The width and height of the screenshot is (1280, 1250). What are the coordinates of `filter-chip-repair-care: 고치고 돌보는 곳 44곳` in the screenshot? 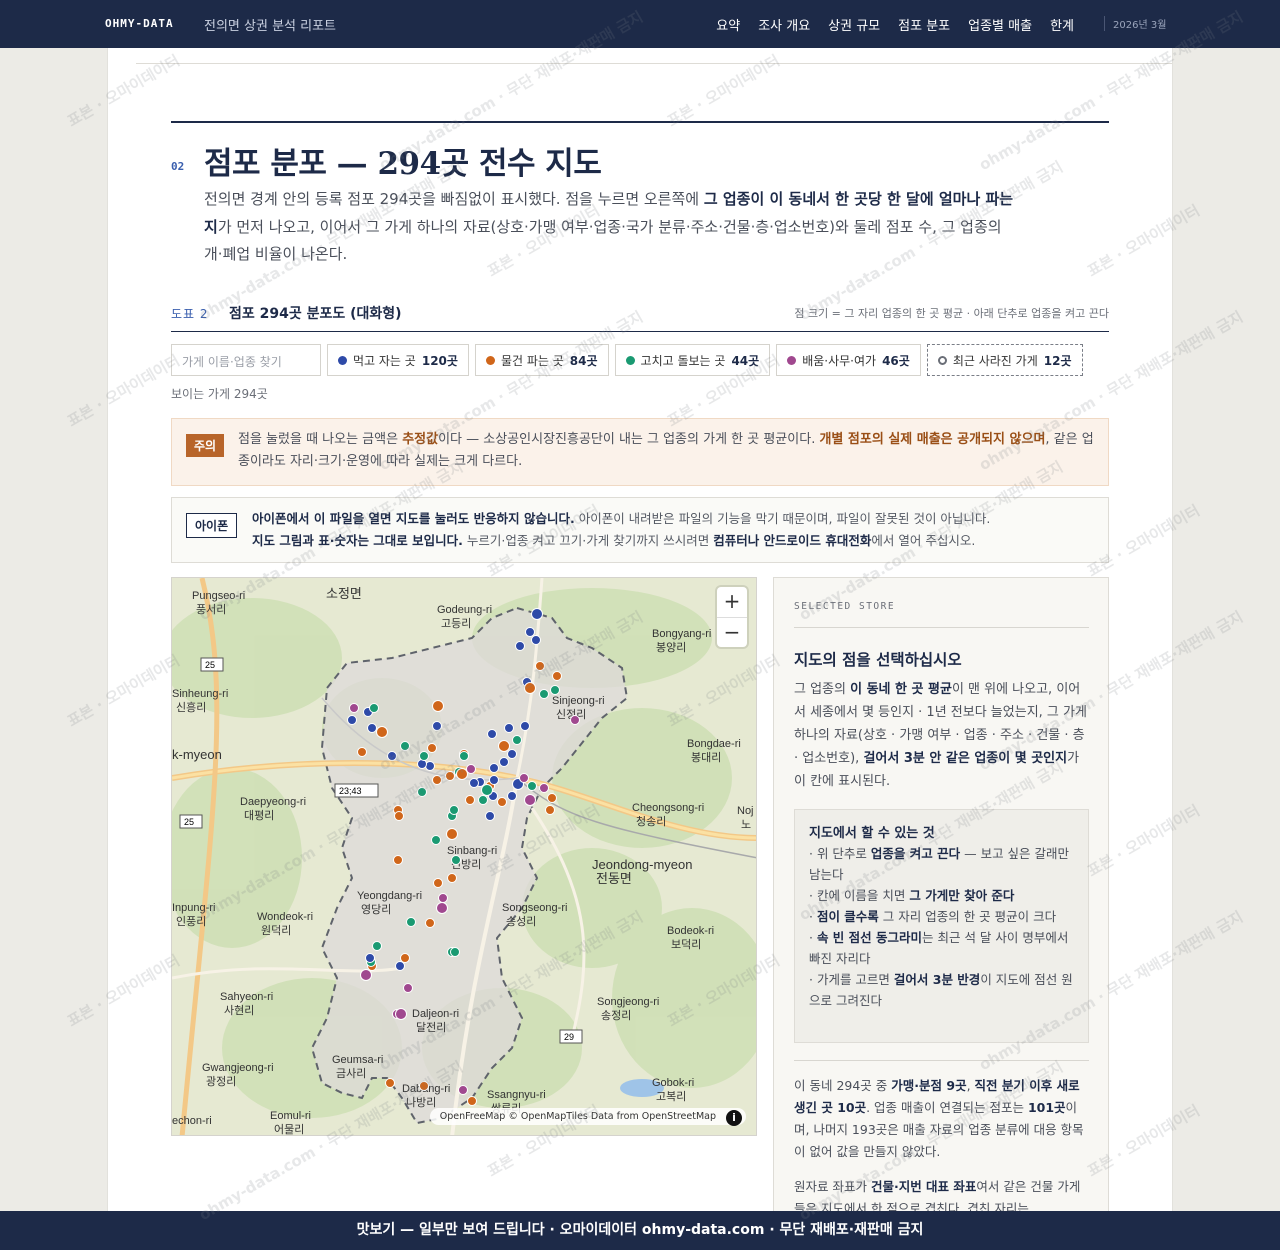 It's located at (692, 360).